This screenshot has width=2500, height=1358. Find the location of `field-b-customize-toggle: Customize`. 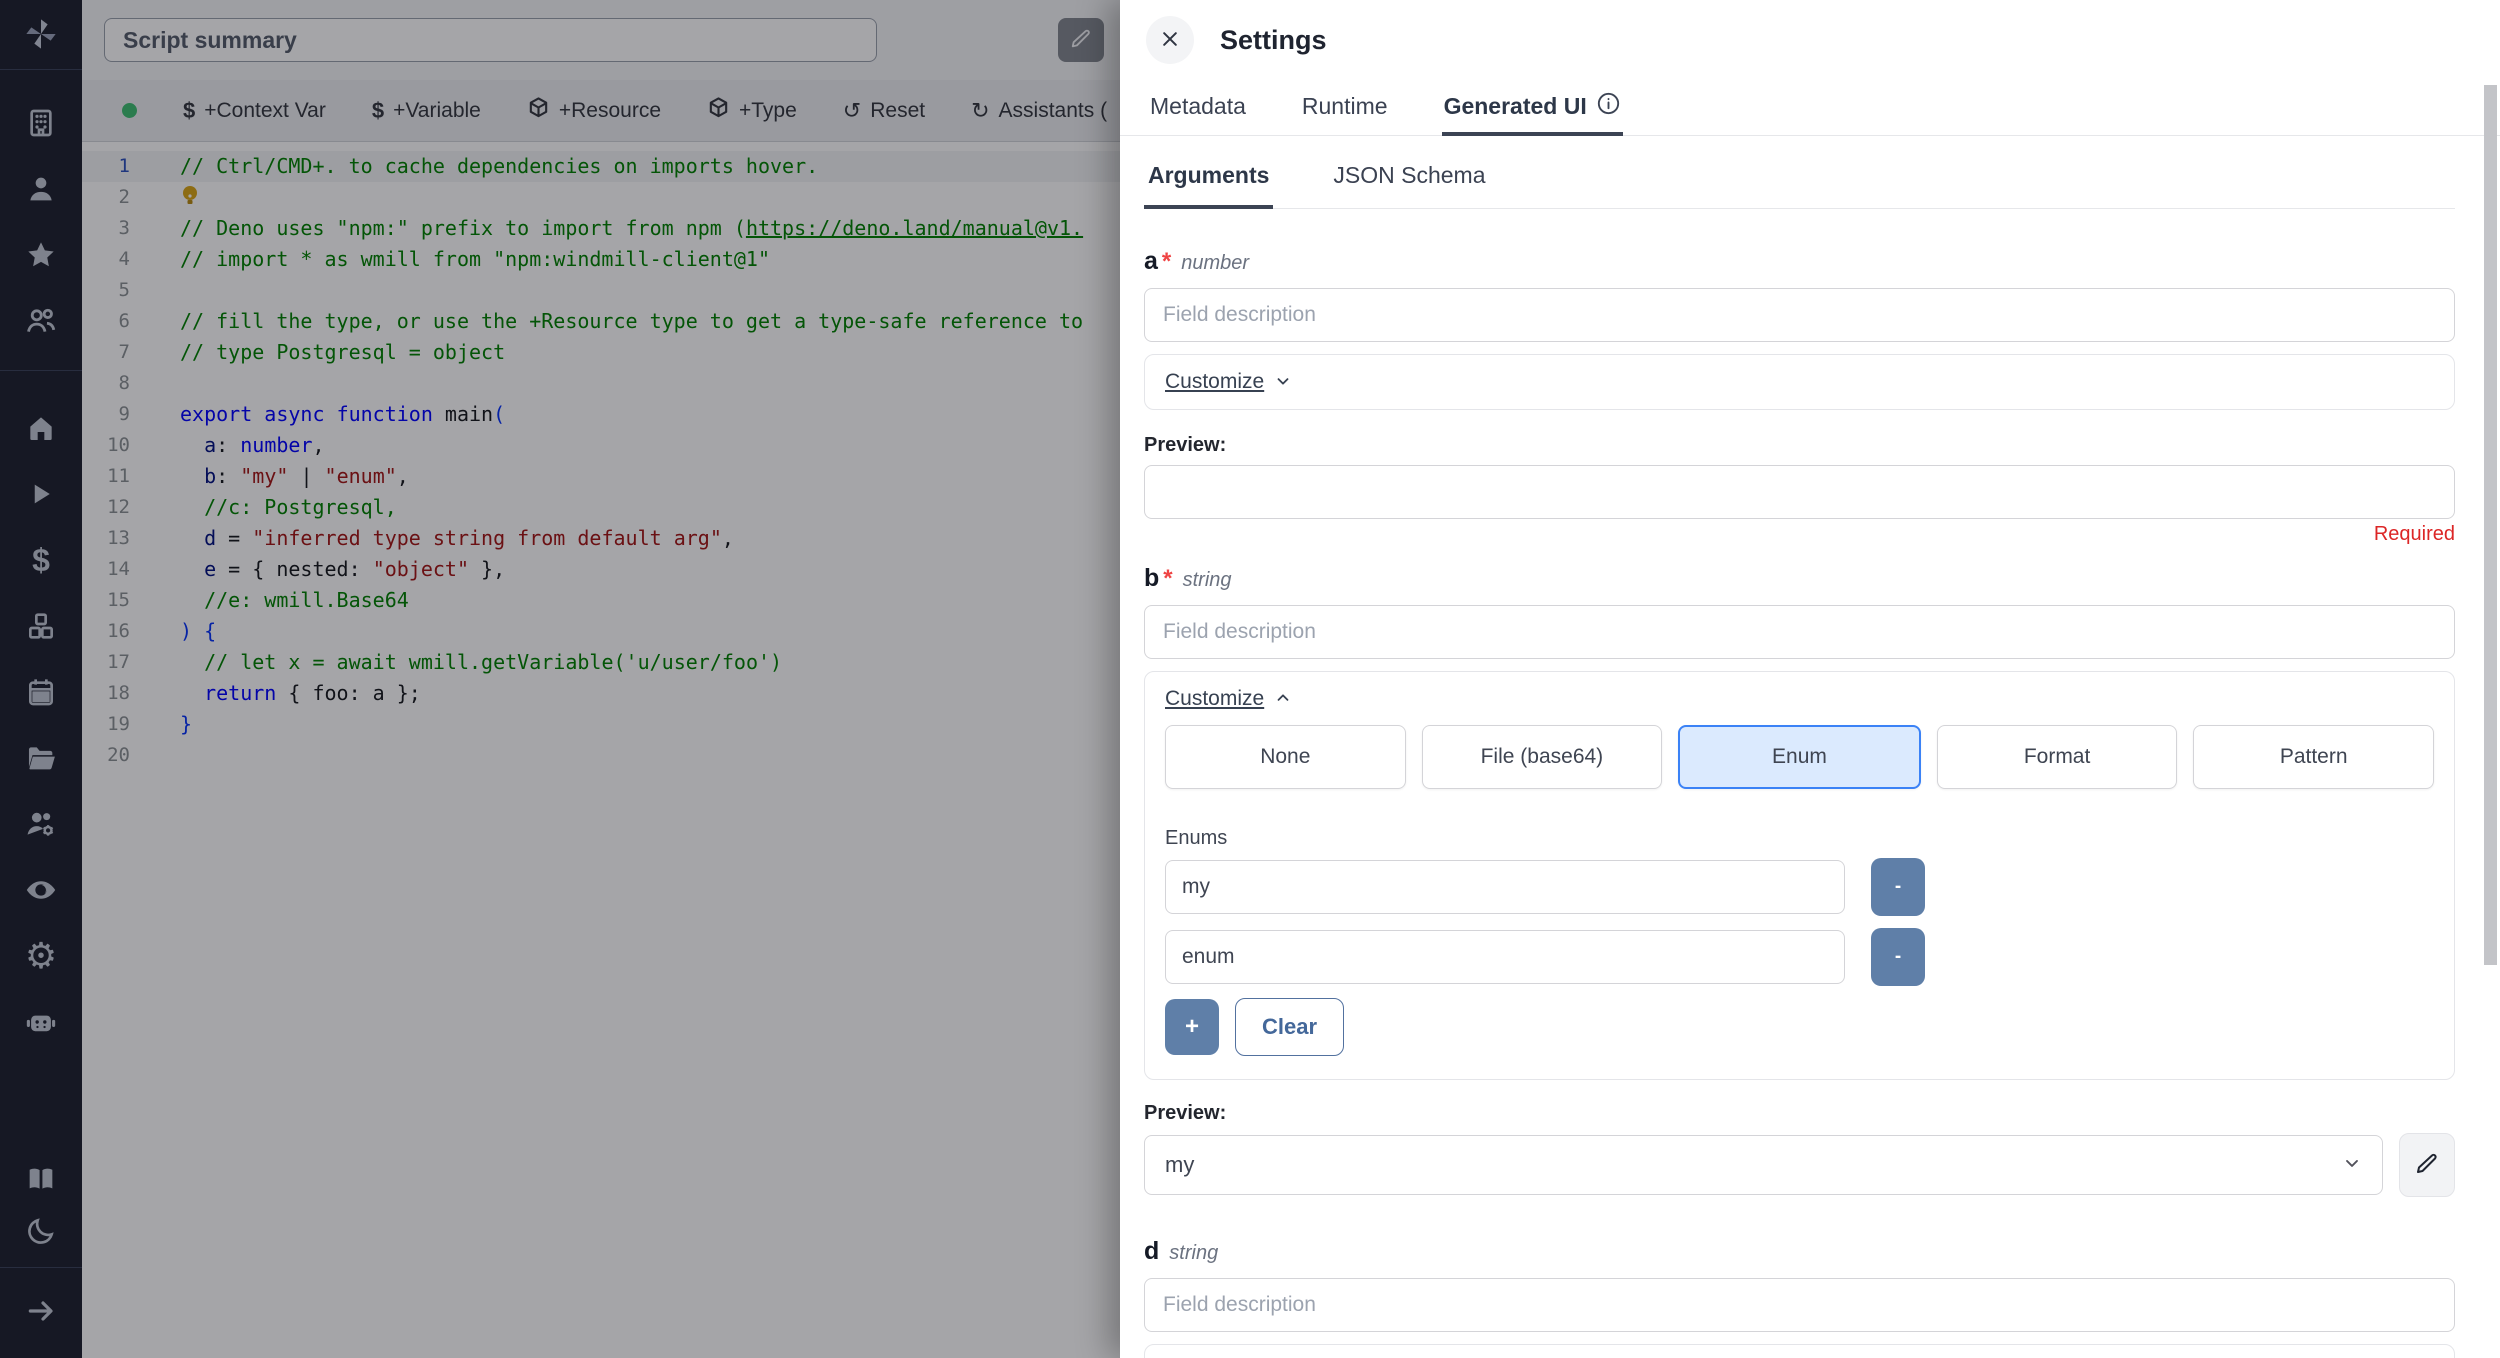

field-b-customize-toggle: Customize is located at coordinates (1228, 699).